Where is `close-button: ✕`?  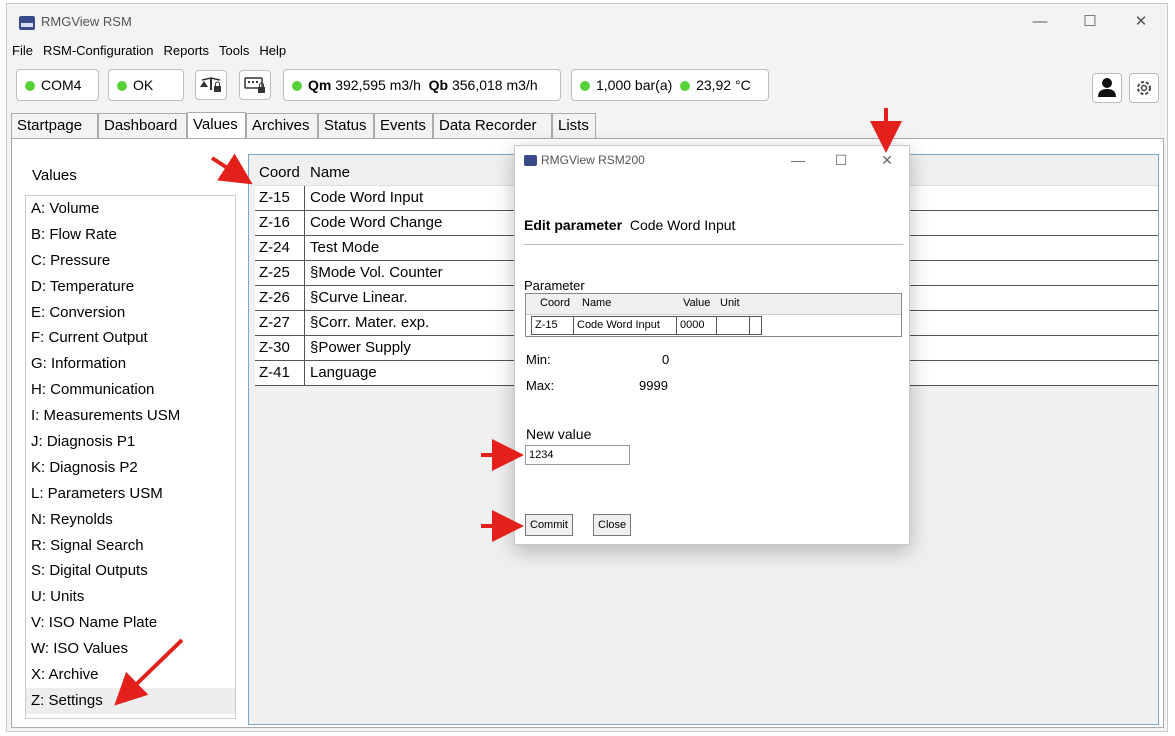 close-button: ✕ is located at coordinates (1141, 22).